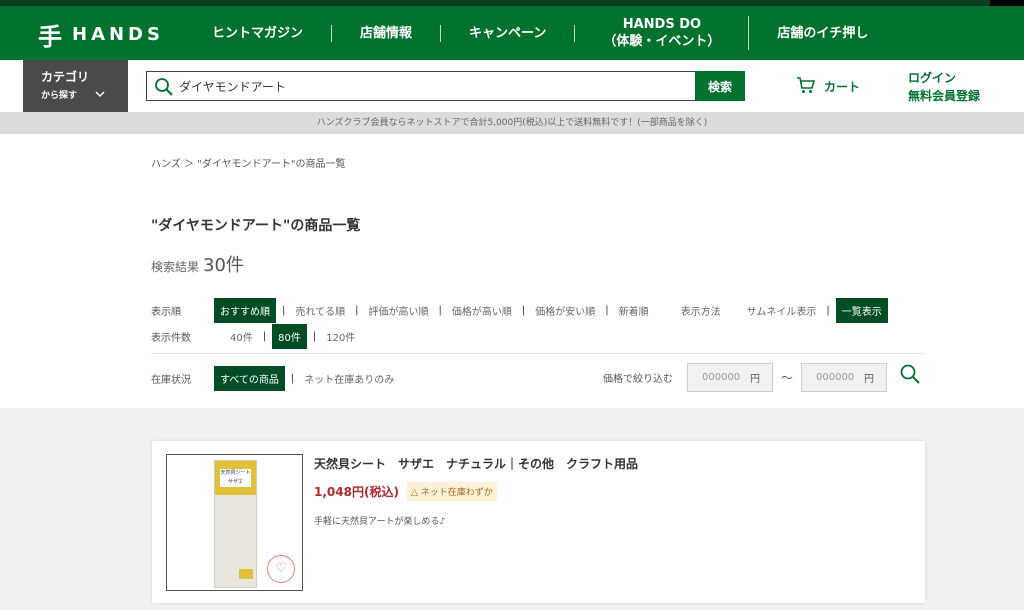 This screenshot has width=1024, height=610. I want to click on display-label: 表示方法, so click(700, 312).